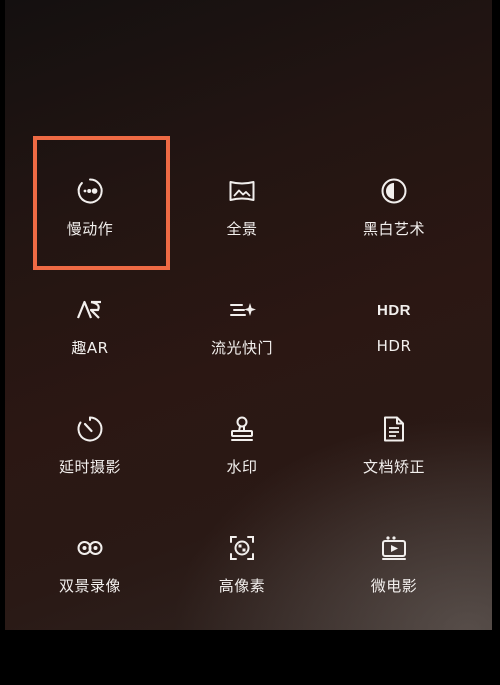  Describe the element at coordinates (394, 447) in the screenshot. I see `mode-document-correction: 文档矫正` at that location.